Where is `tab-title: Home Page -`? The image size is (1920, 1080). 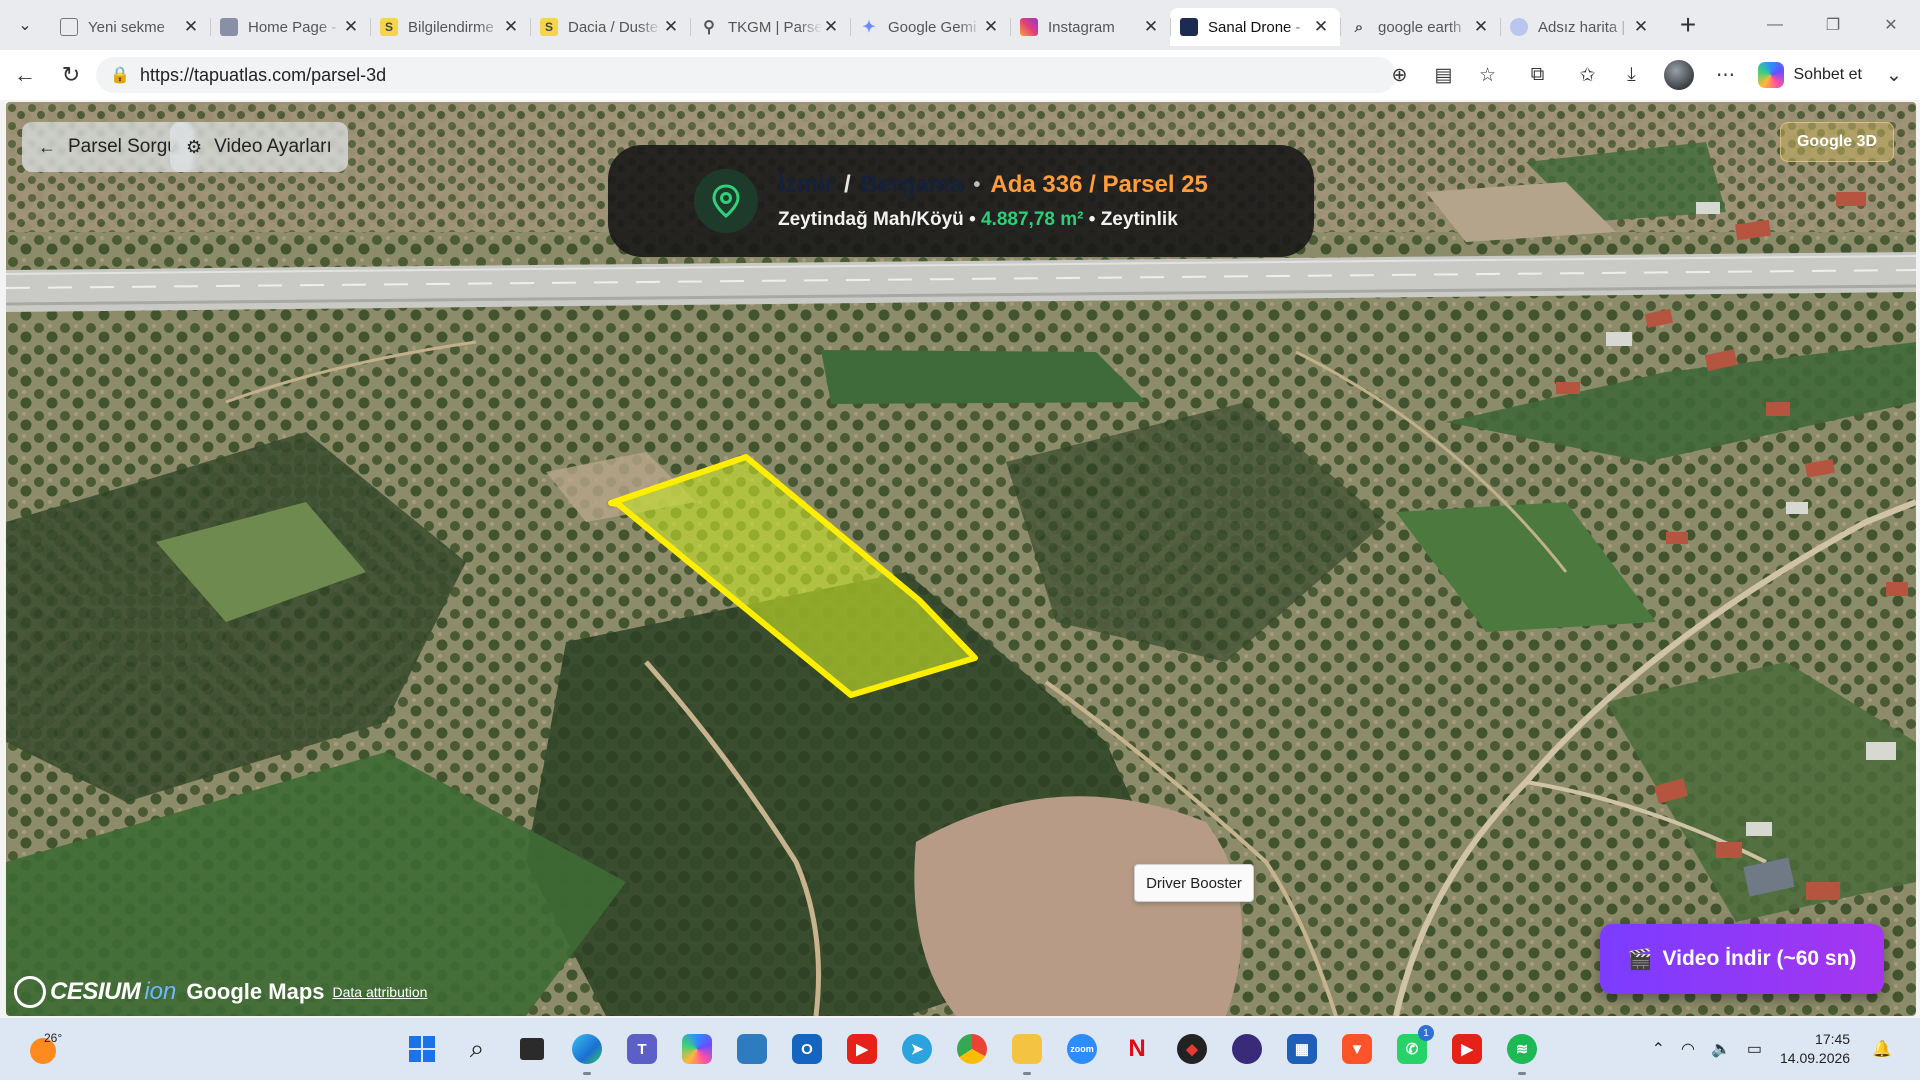 tab-title: Home Page - is located at coordinates (292, 27).